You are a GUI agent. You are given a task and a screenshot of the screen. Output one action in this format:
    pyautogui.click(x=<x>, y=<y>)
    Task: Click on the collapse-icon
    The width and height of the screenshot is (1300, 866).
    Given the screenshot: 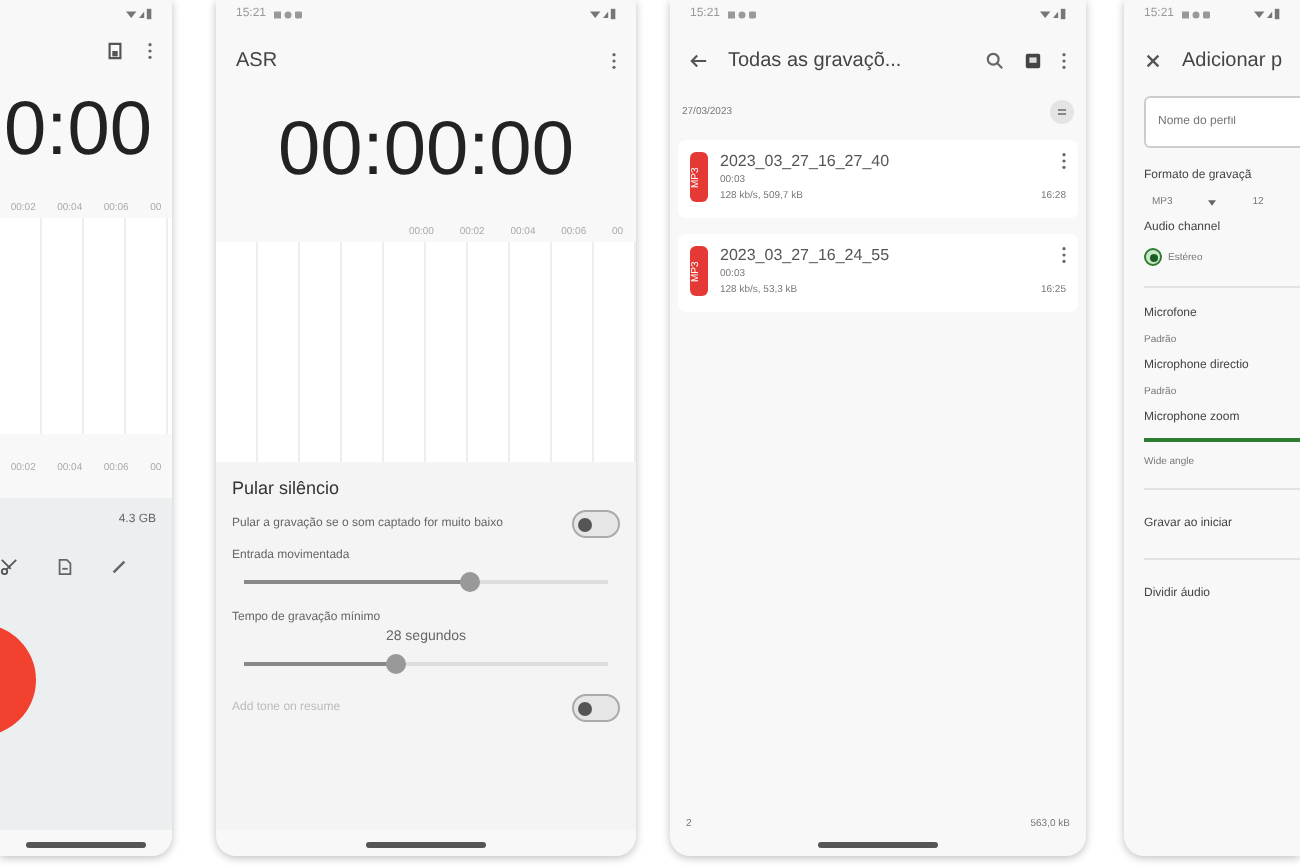 What is the action you would take?
    pyautogui.click(x=1062, y=112)
    